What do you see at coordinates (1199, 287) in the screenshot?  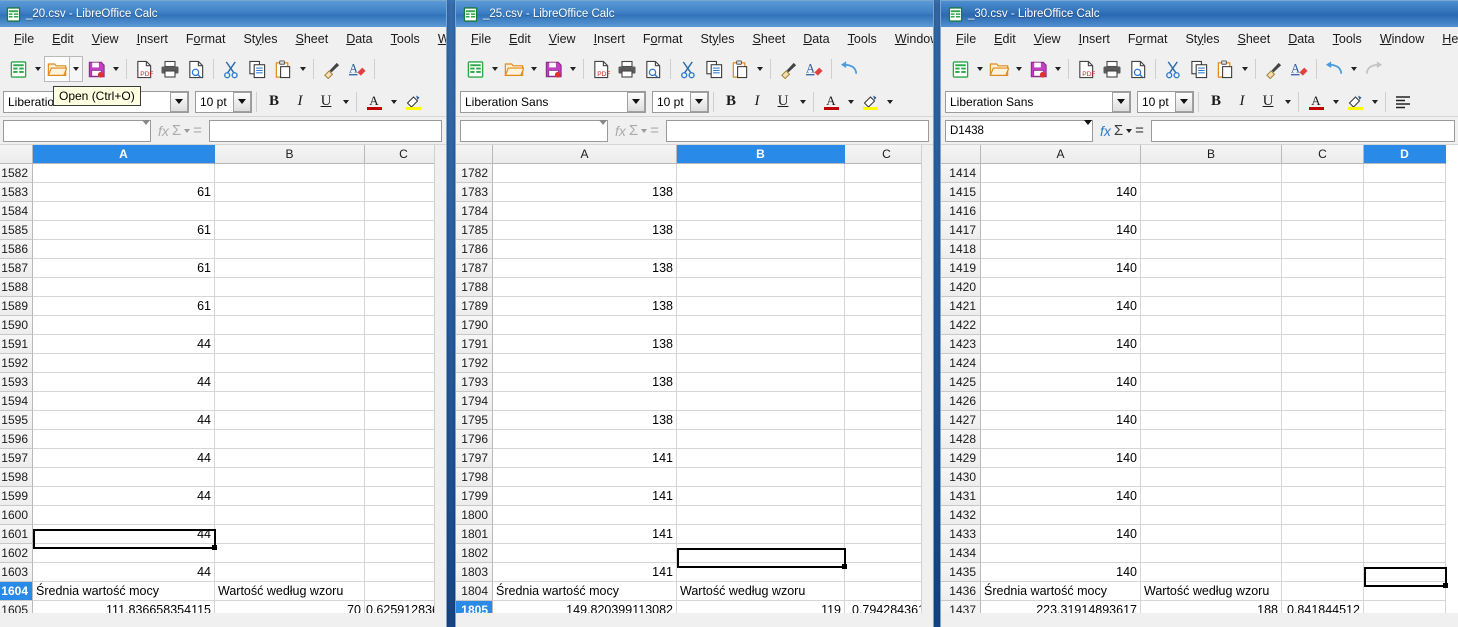 I see `table-row: 1420` at bounding box center [1199, 287].